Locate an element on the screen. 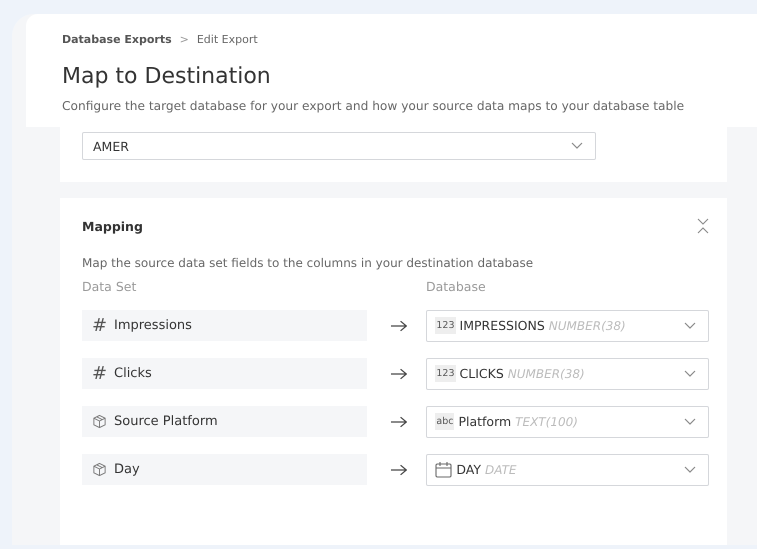 This screenshot has height=549, width=757. source-field: Source Platform is located at coordinates (225, 421).